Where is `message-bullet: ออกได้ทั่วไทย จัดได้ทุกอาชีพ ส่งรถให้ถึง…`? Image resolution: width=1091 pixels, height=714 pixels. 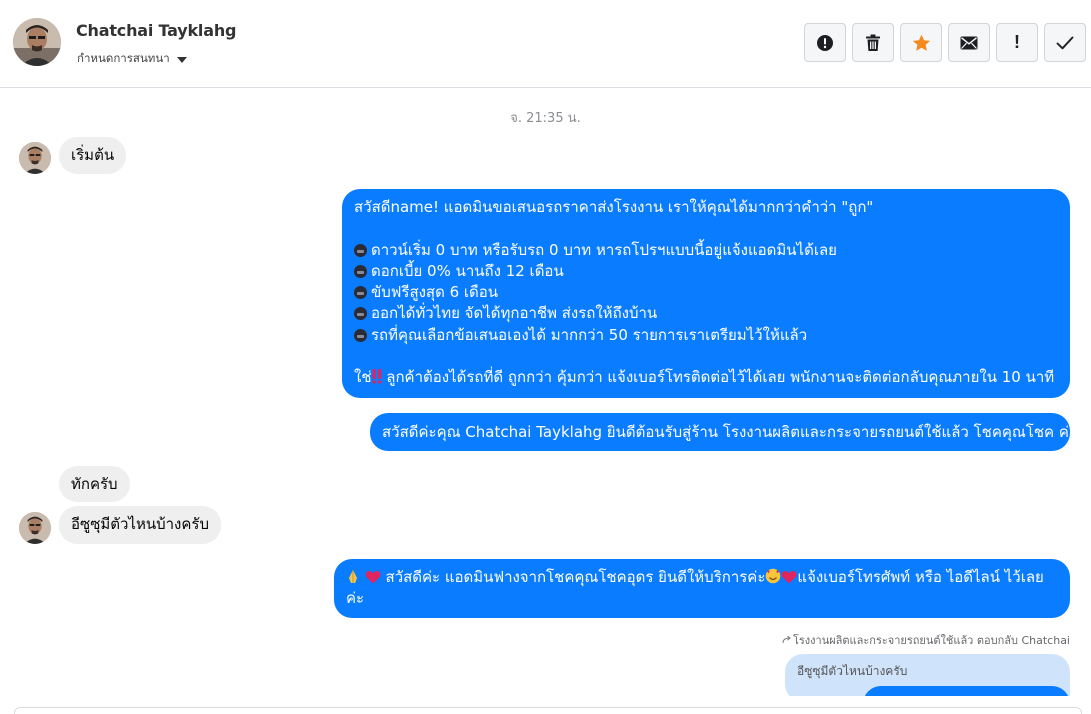 message-bullet: ออกได้ทั่วไทย จัดได้ทุกอาชีพ ส่งรถให้ถึง… is located at coordinates (706, 313).